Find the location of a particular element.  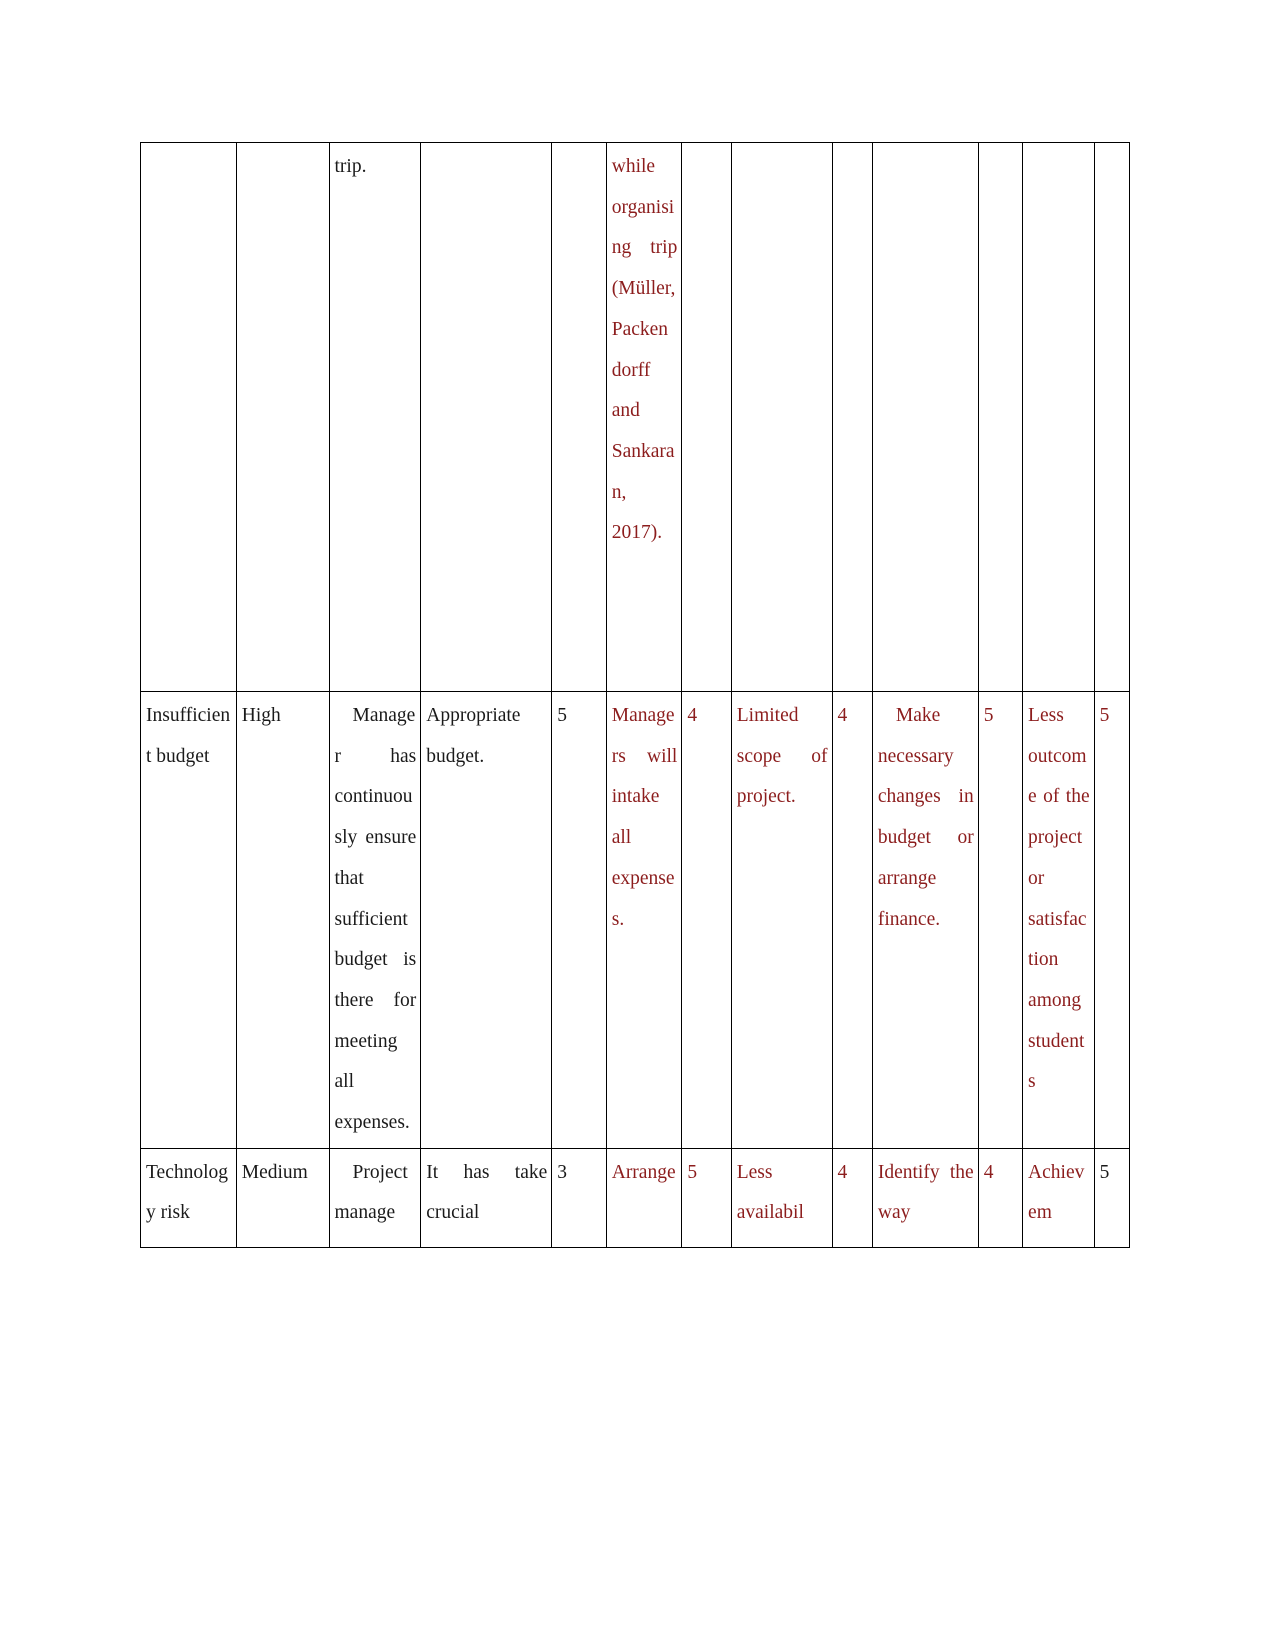

cell-outcome is located at coordinates (1058, 417).